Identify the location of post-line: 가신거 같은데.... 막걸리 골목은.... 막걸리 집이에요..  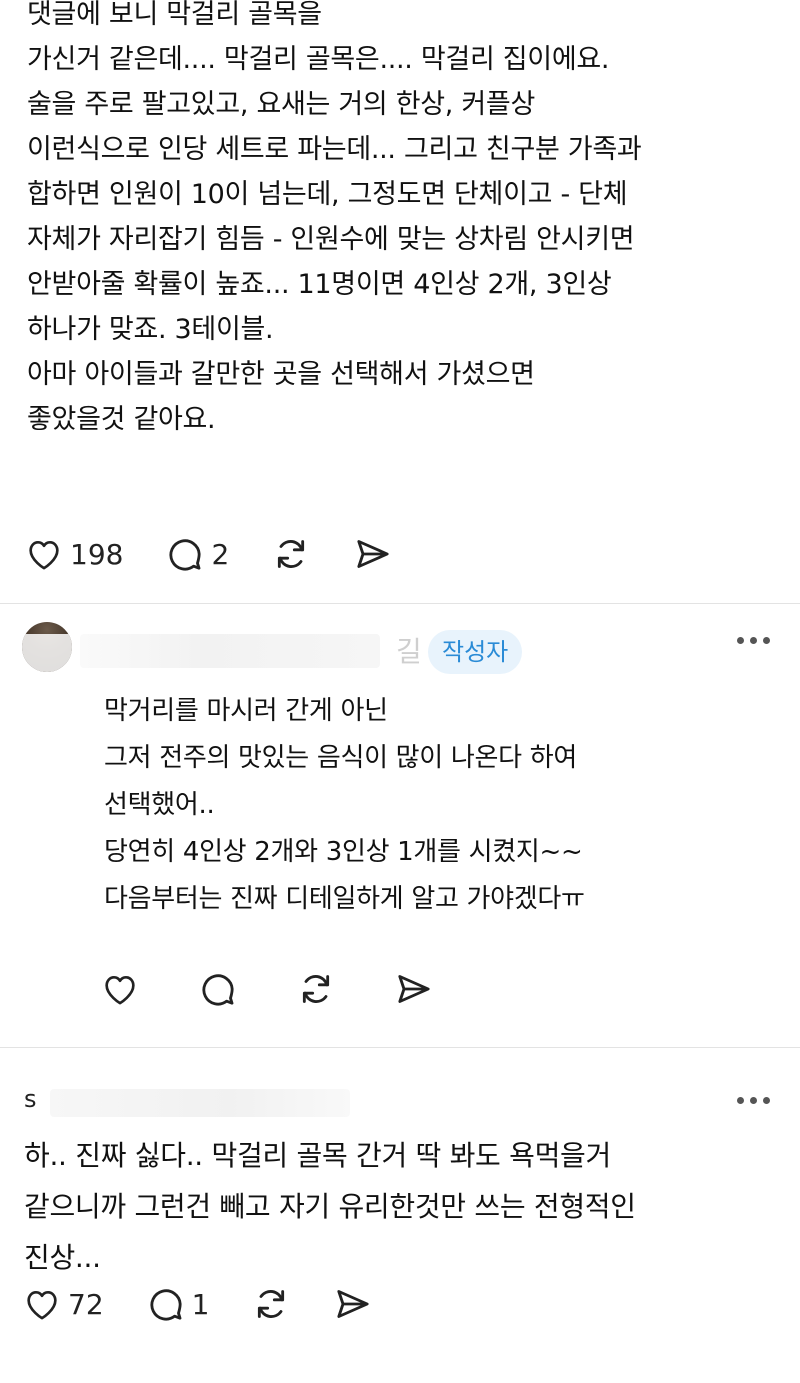
(318, 59).